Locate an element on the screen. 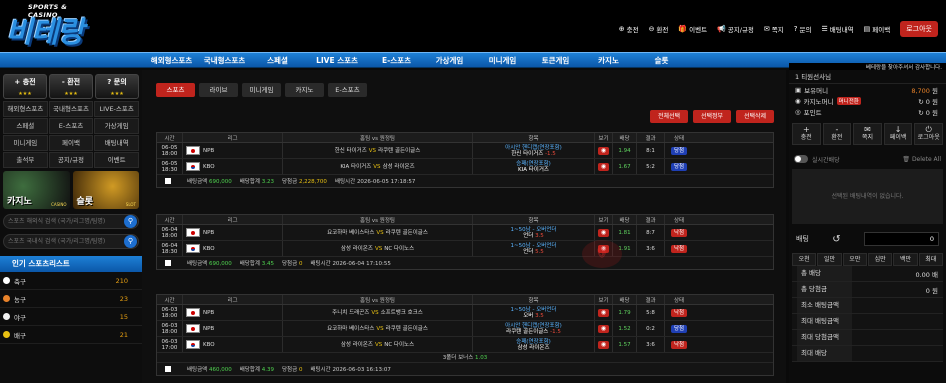 This screenshot has height=383, width=946. nav-question: ? 문의 is located at coordinates (803, 29).